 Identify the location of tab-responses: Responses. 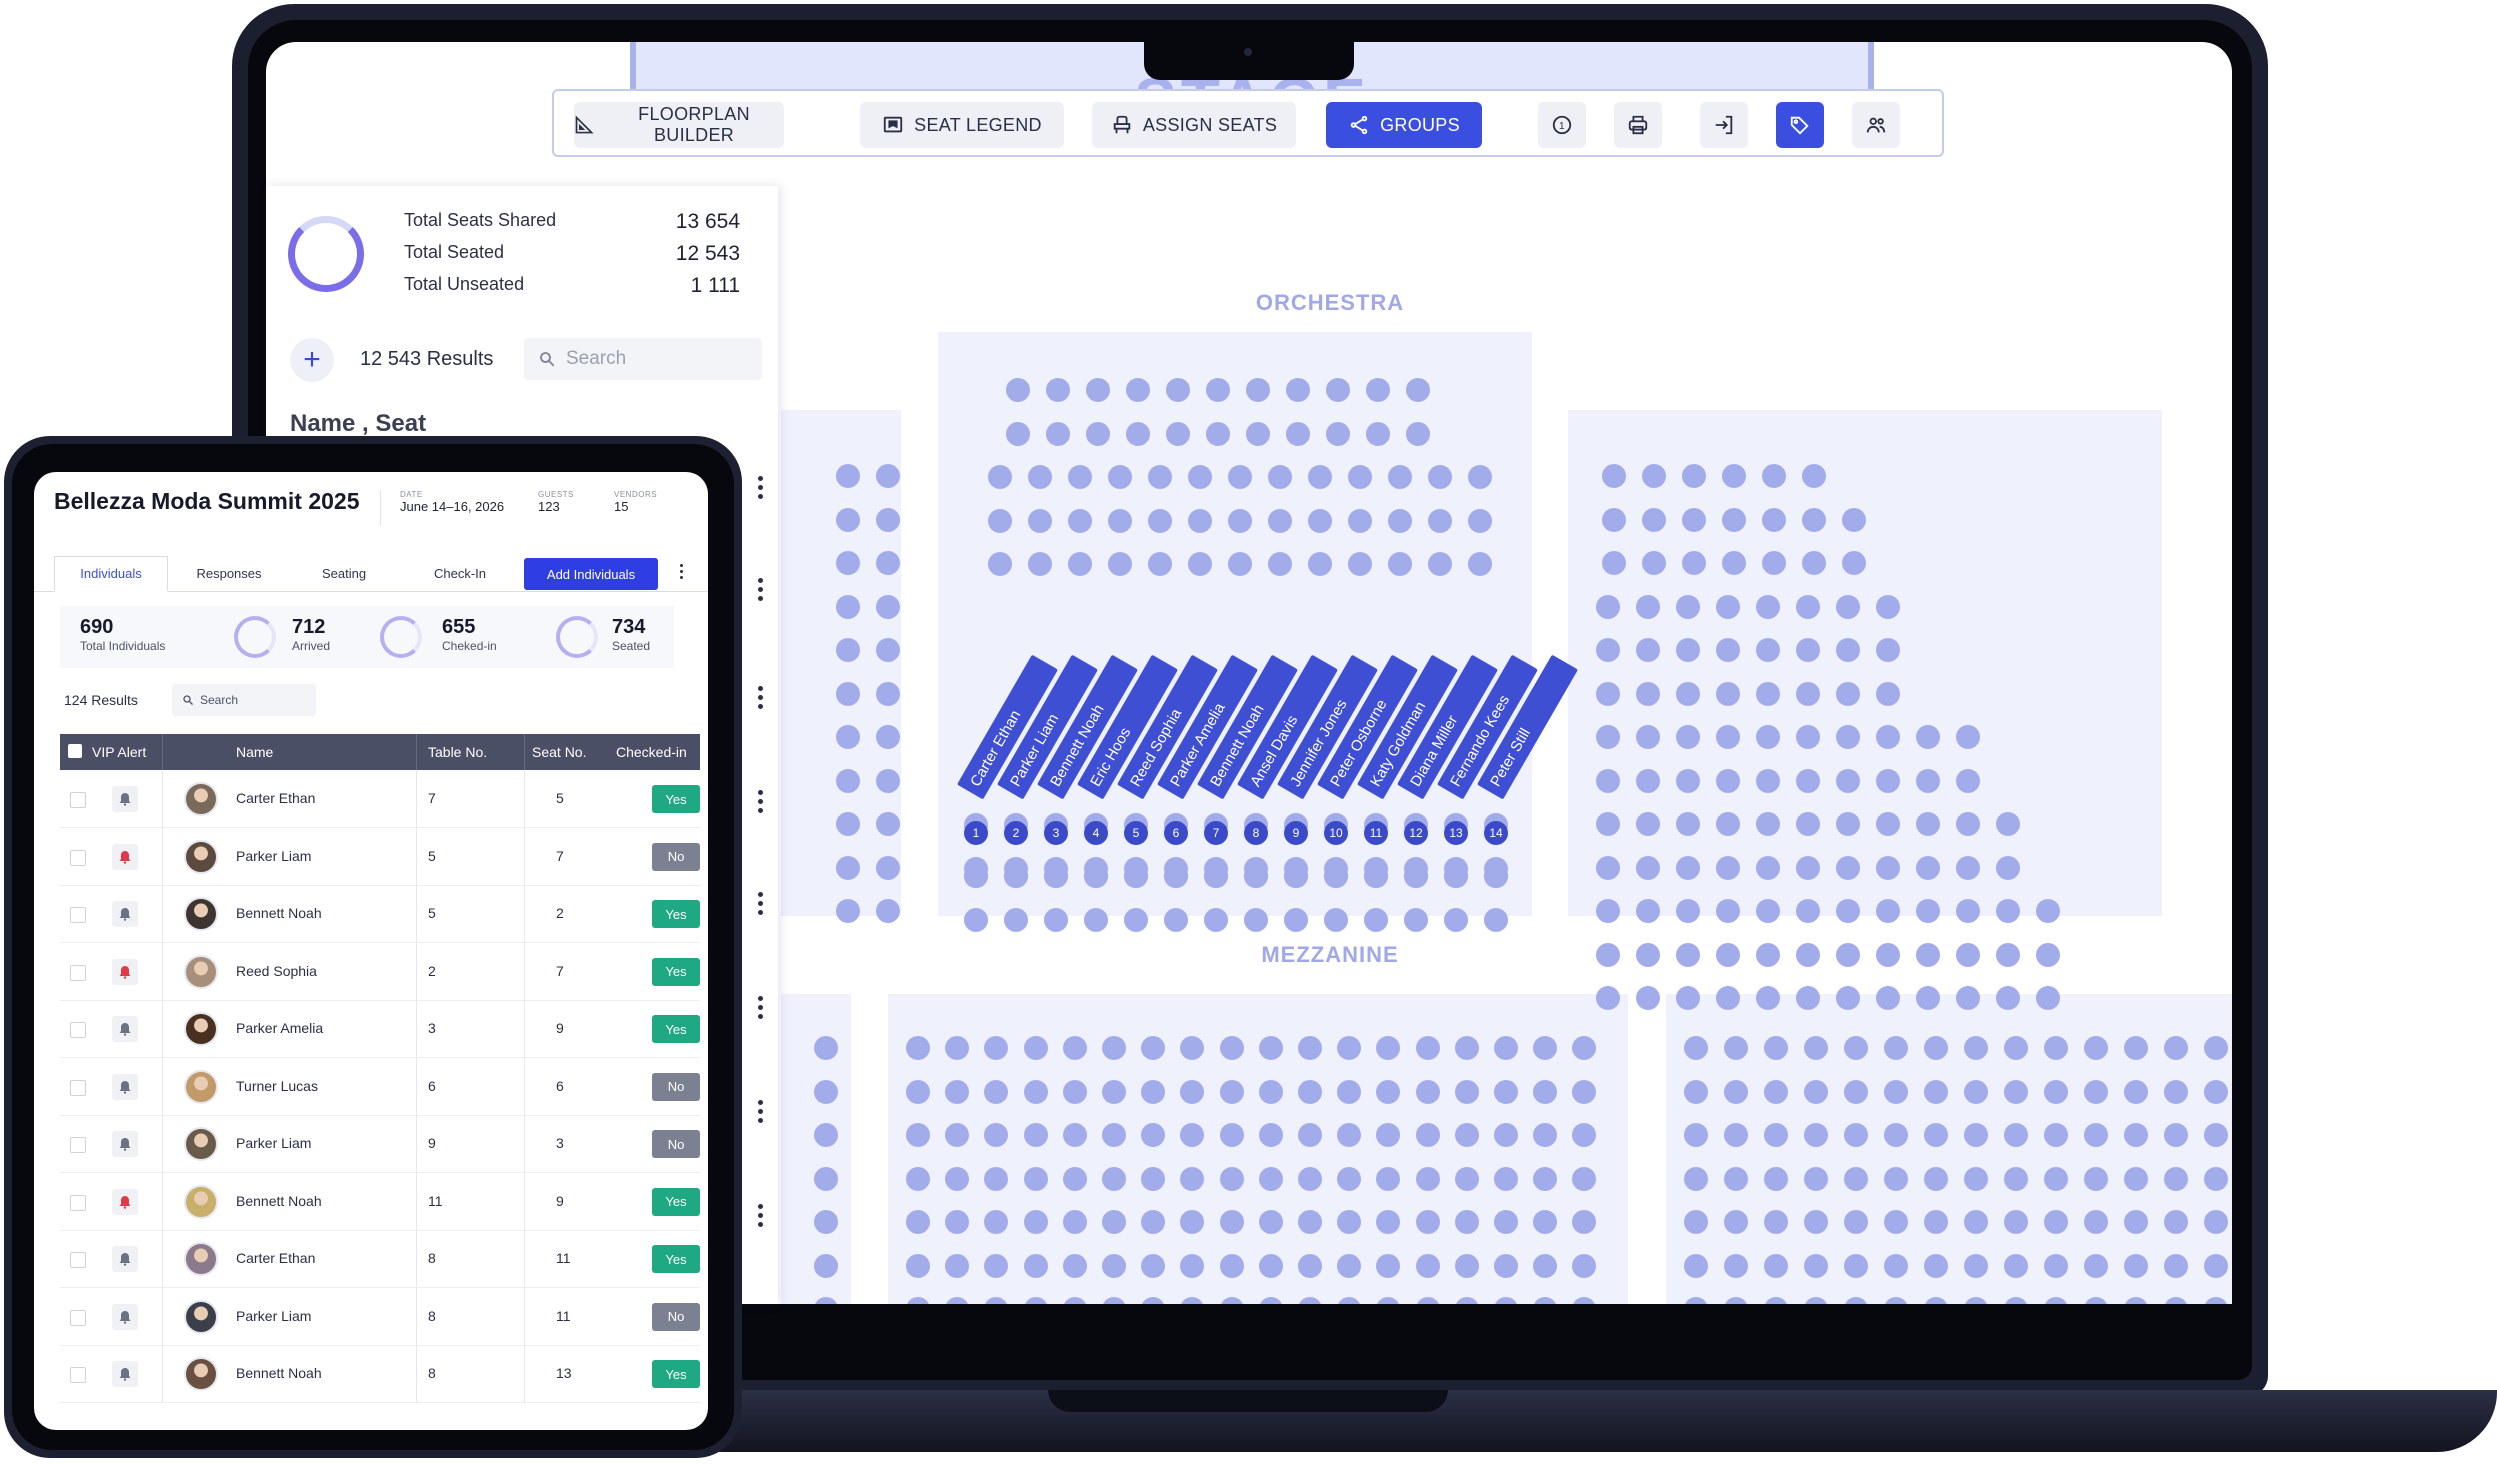
(229, 574).